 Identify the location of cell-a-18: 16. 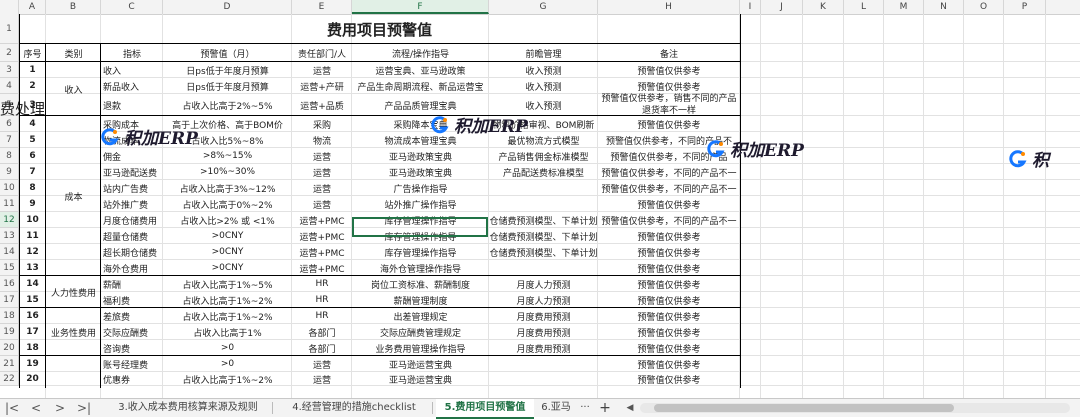
(32, 316).